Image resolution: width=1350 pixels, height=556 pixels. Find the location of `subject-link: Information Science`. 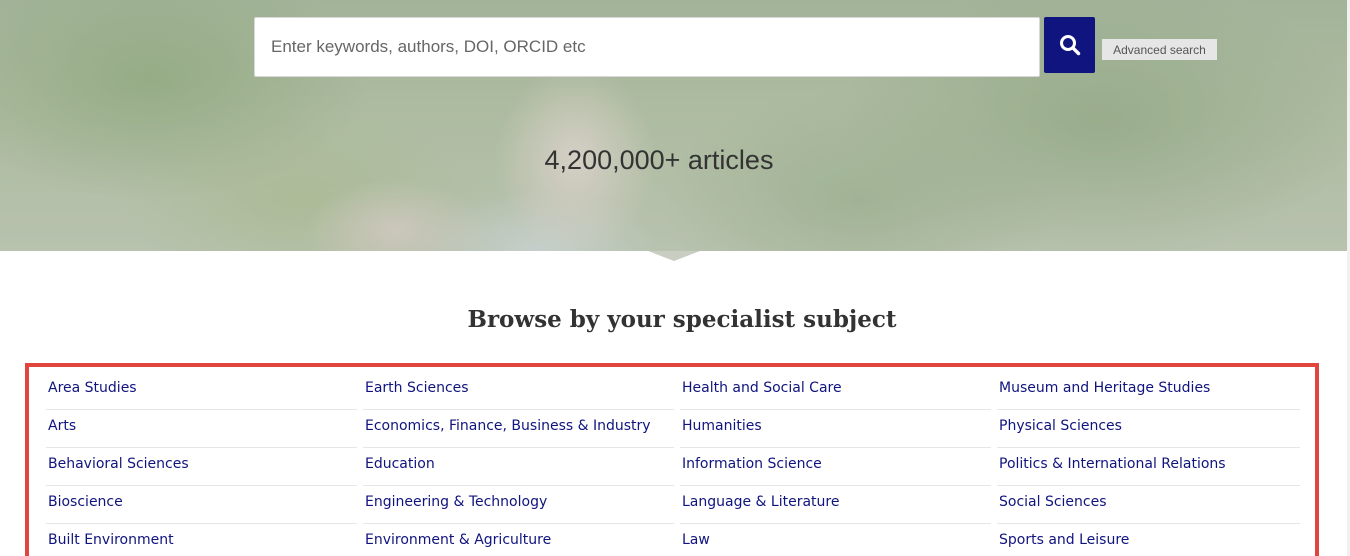

subject-link: Information Science is located at coordinates (835, 464).